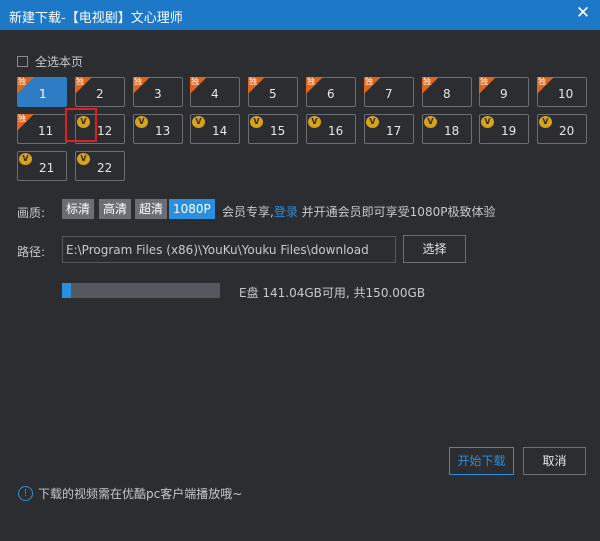 Image resolution: width=600 pixels, height=541 pixels. I want to click on close-icon: ✕, so click(583, 13).